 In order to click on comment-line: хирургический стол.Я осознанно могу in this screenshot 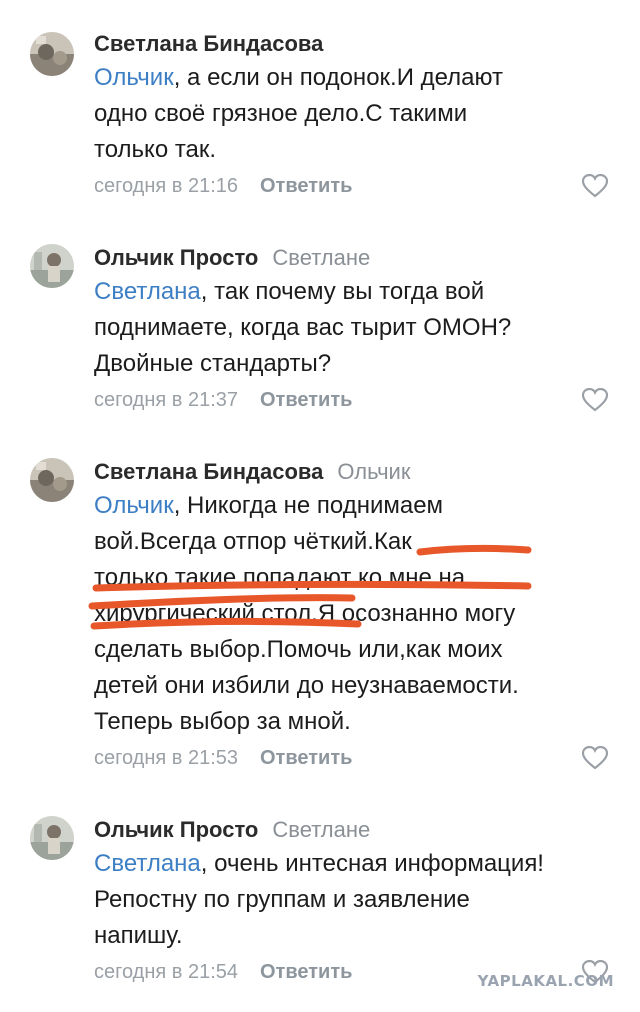, I will do `click(305, 613)`.